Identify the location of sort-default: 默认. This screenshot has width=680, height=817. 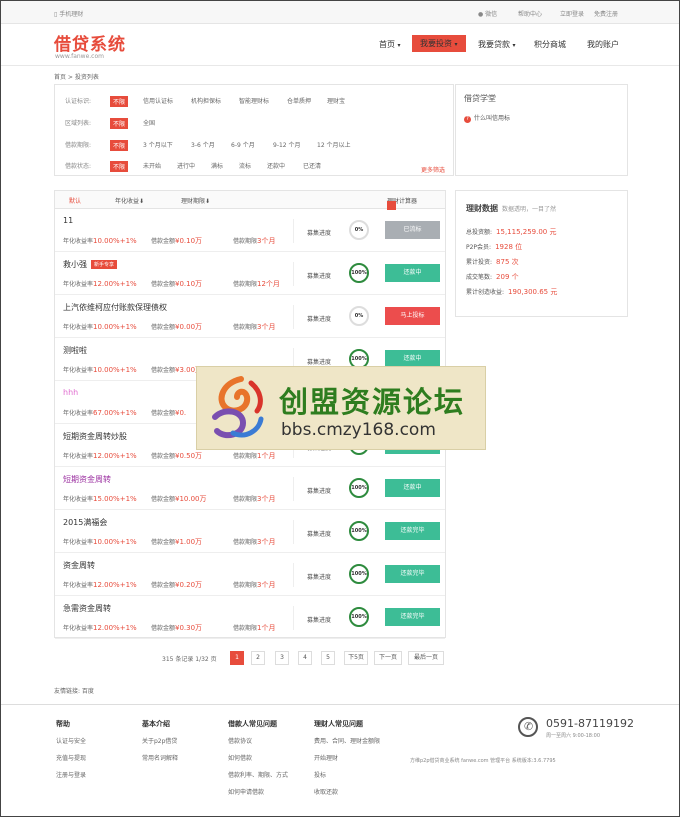
(75, 200).